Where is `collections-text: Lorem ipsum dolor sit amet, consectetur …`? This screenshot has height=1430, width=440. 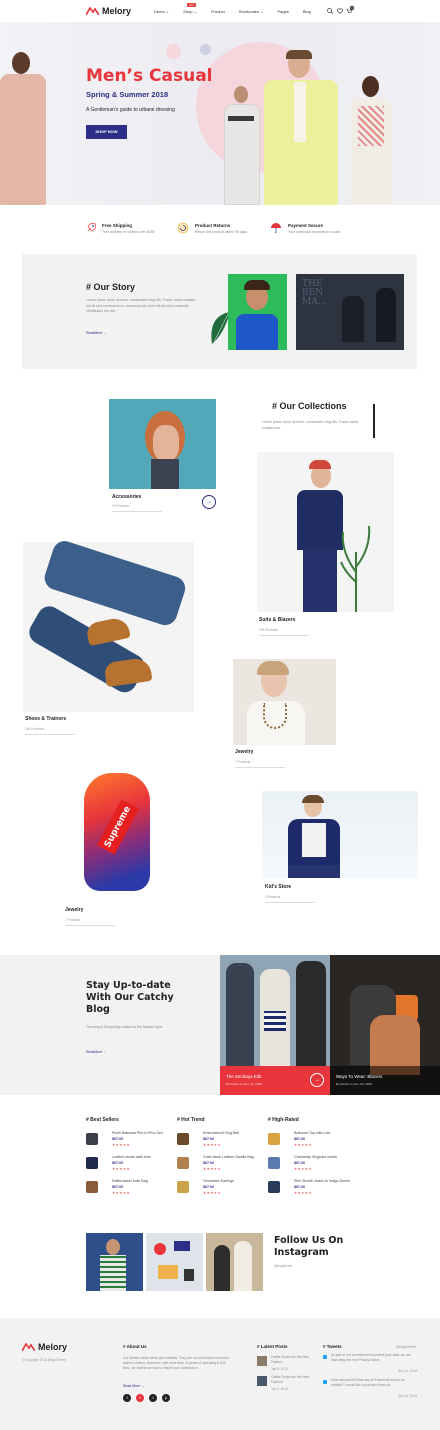 collections-text: Lorem ipsum dolor sit amet, consectetur … is located at coordinates (310, 425).